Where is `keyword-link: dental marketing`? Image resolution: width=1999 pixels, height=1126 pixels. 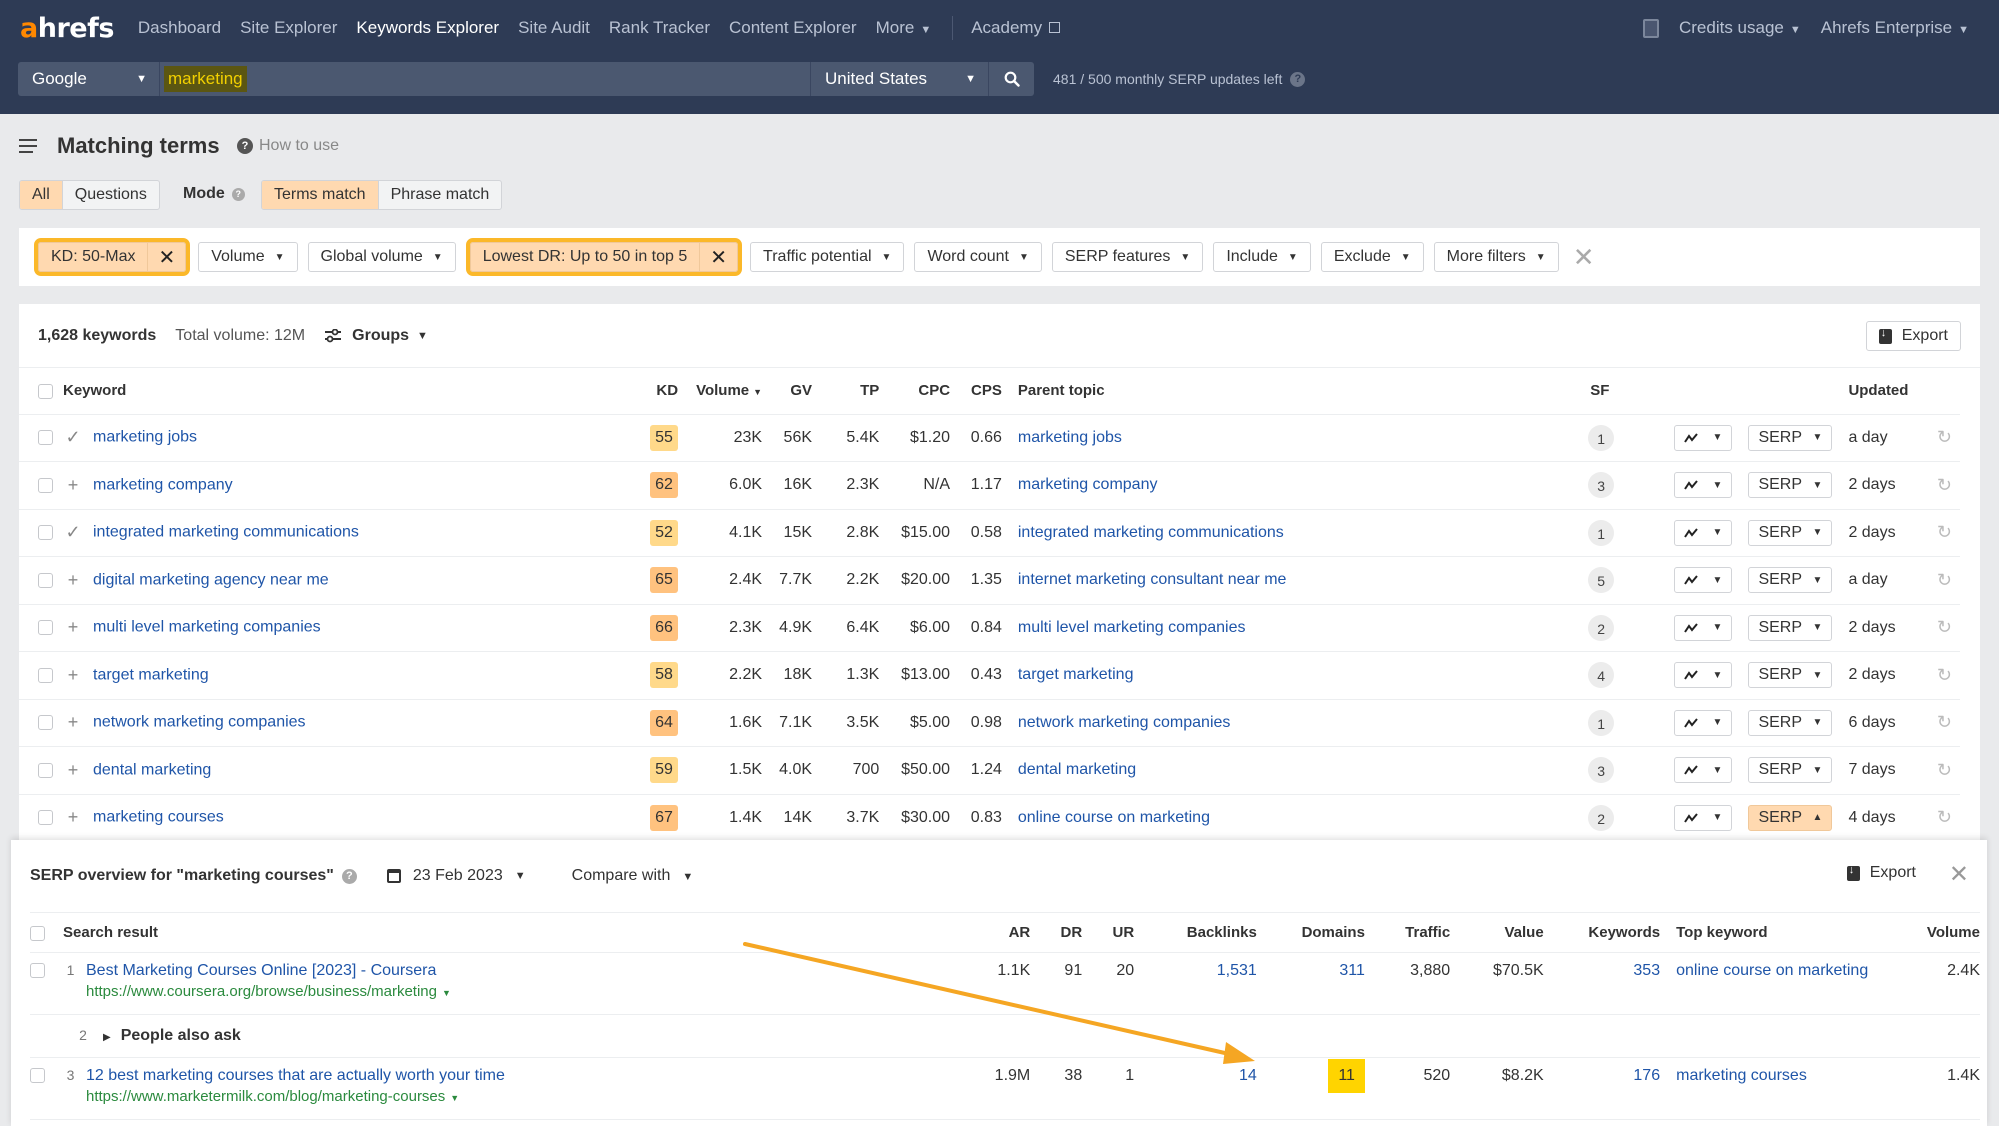
keyword-link: dental marketing is located at coordinates (152, 769).